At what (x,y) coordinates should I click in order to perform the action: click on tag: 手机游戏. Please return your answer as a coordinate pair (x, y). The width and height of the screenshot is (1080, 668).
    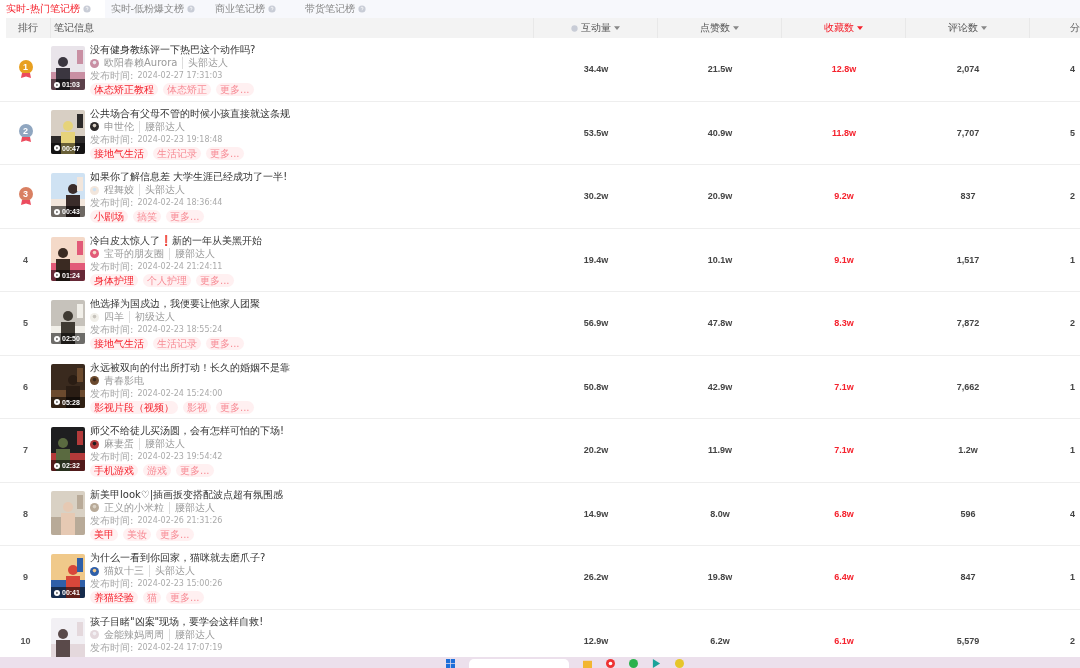
    Looking at the image, I should click on (114, 470).